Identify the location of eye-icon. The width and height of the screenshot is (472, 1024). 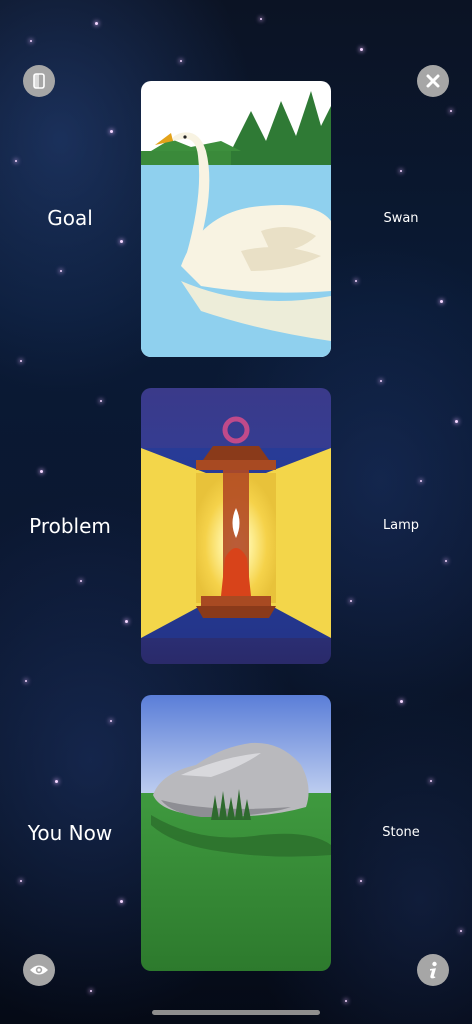
(39, 970).